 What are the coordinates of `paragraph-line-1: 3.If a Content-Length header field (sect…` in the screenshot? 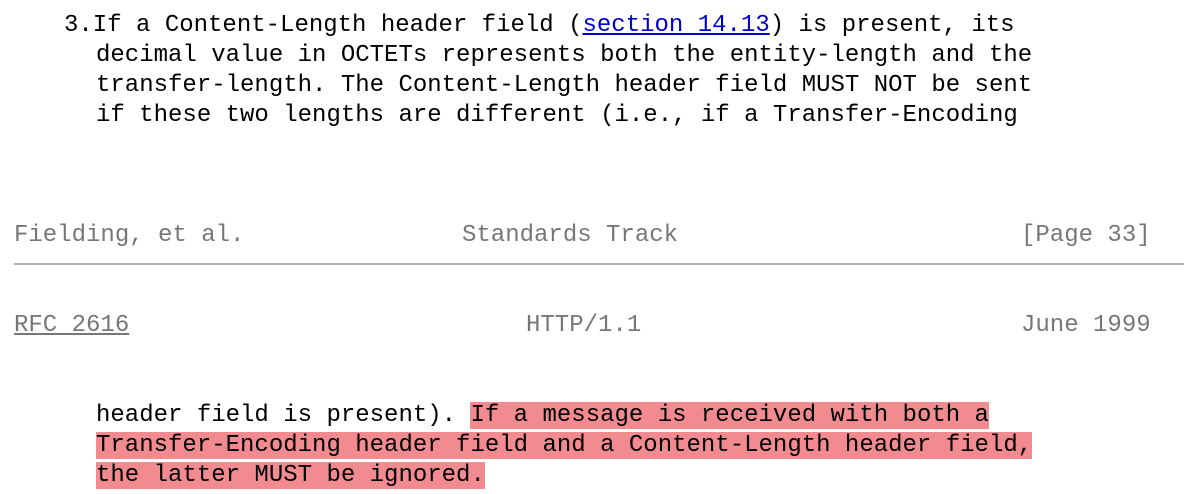 It's located at (539, 26).